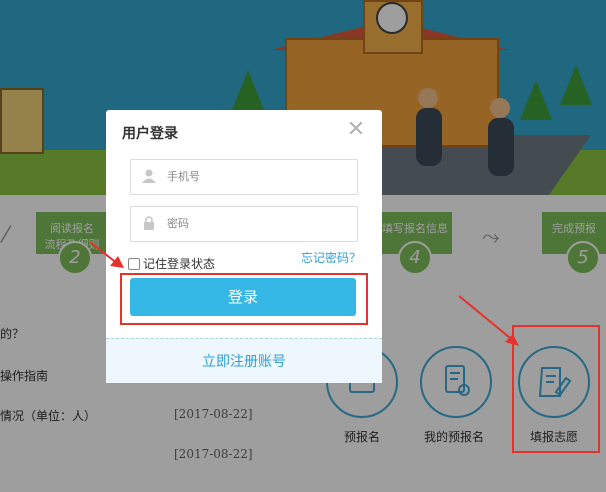 The width and height of the screenshot is (606, 492). Describe the element at coordinates (356, 130) in the screenshot. I see `close-icon: ✕` at that location.